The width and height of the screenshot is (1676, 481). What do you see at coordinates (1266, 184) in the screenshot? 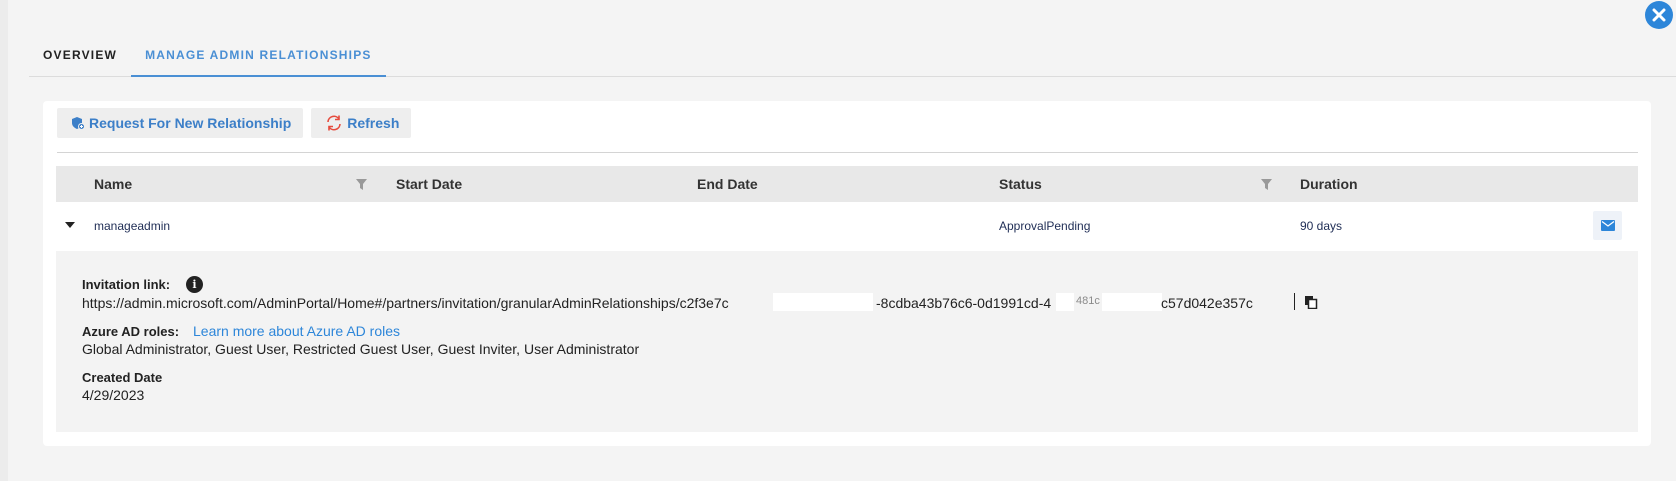
I see `filter-icon-status` at bounding box center [1266, 184].